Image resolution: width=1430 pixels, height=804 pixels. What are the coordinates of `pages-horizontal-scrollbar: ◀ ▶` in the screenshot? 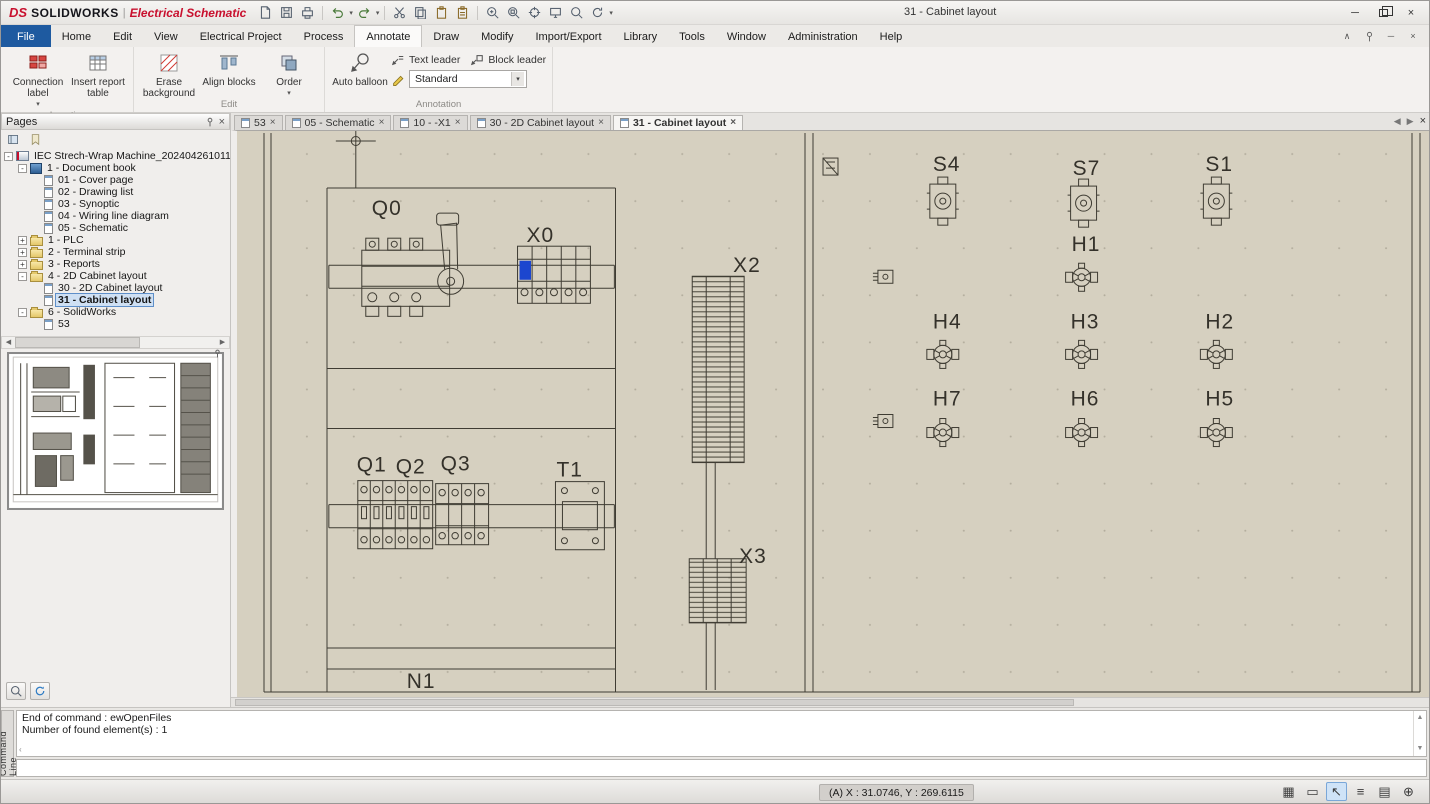 It's located at (115, 342).